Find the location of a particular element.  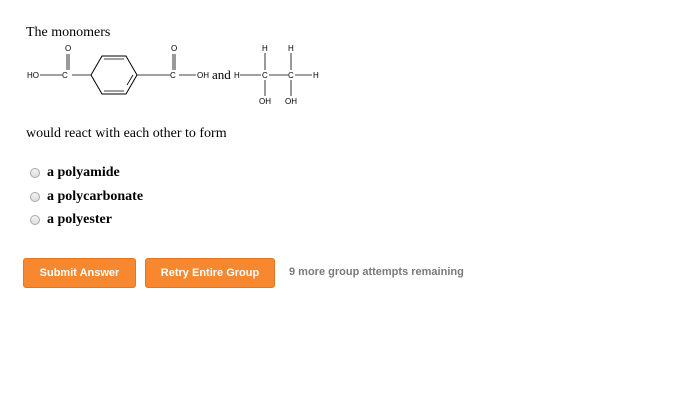

h-label-left: H is located at coordinates (237, 75).